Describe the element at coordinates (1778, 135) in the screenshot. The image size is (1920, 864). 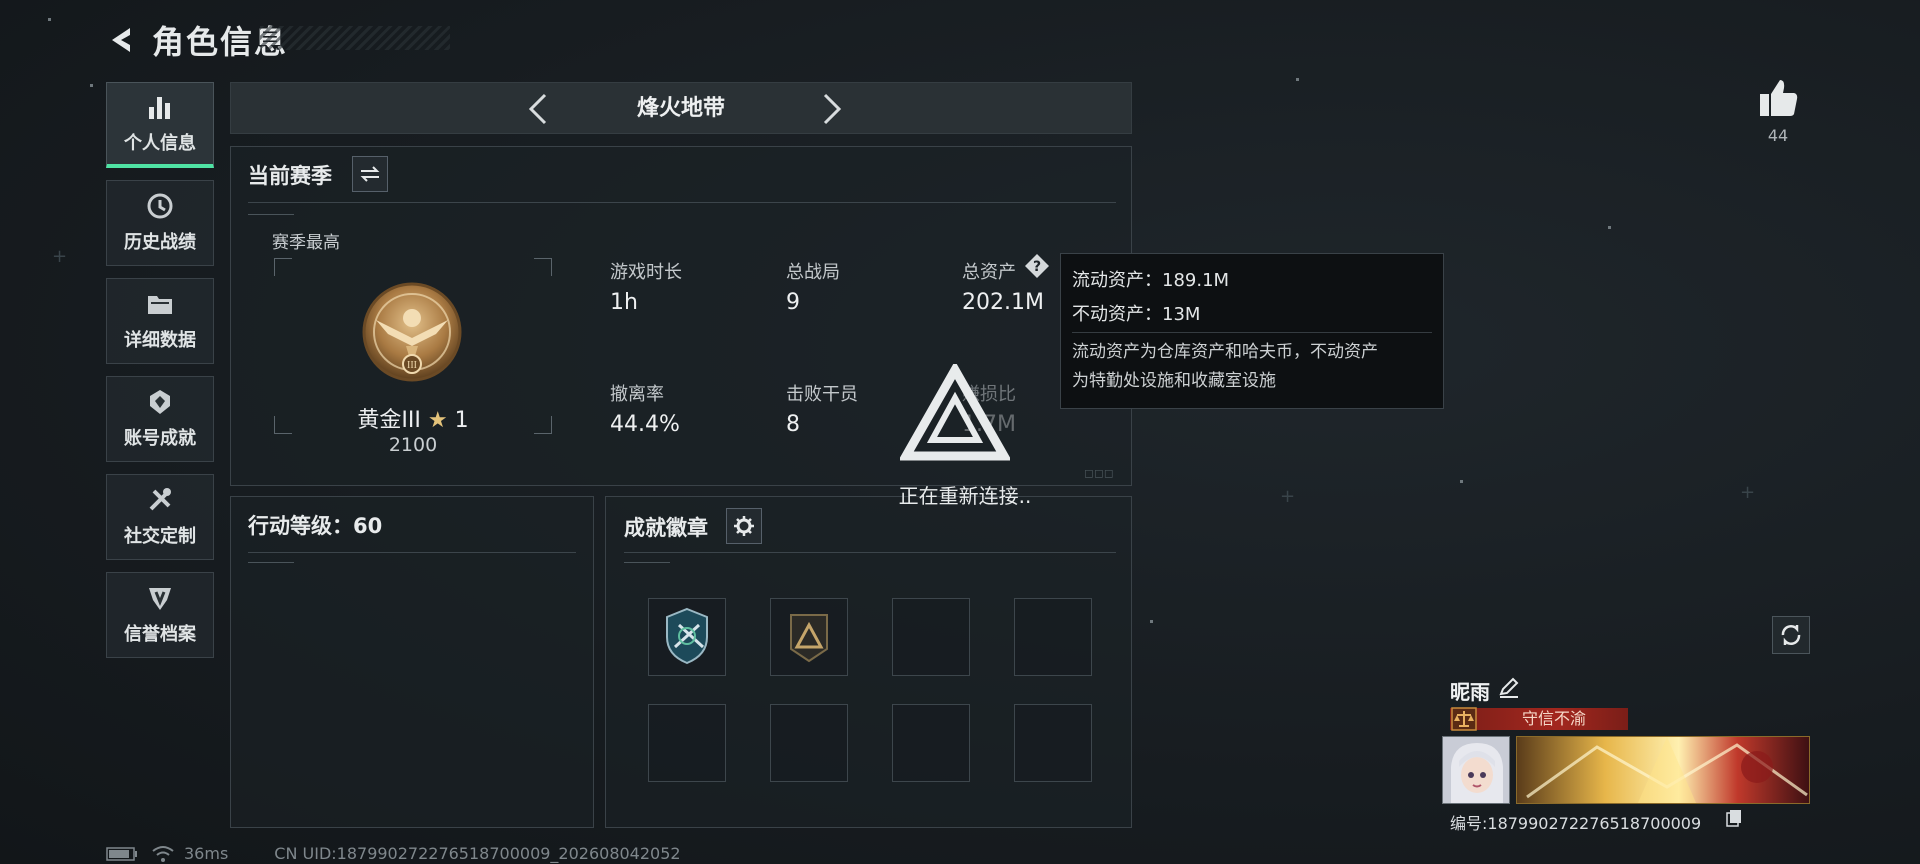
I see `like-count: 44` at that location.